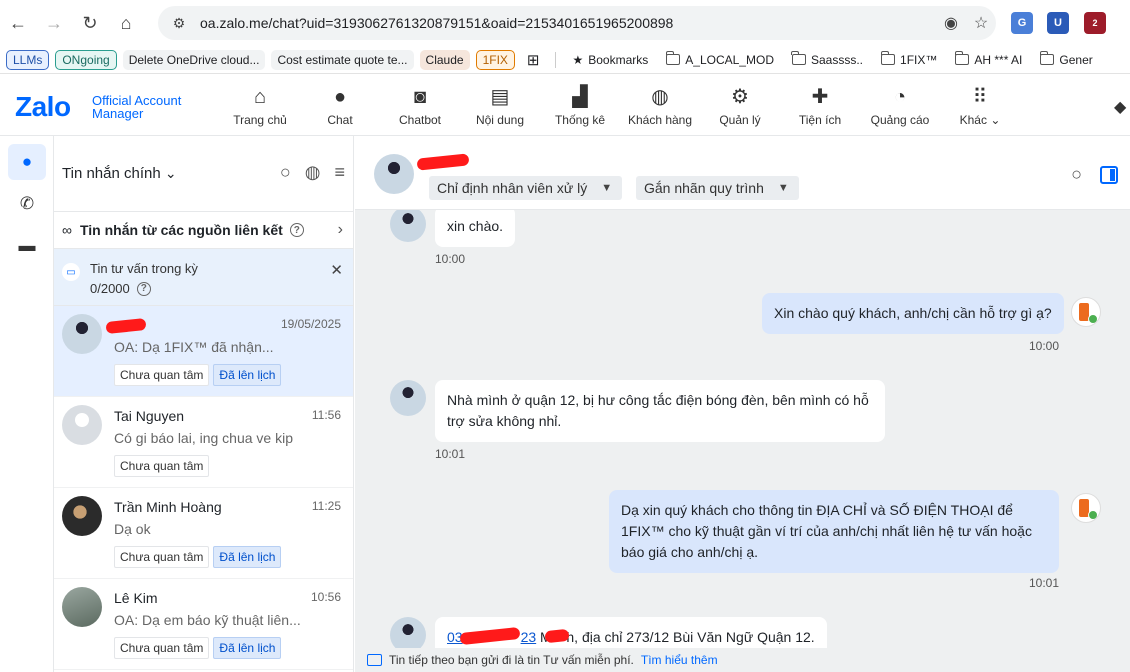  I want to click on list-header: Tin nhắn chính ⌄ ○ ◍ ≡, so click(203, 173).